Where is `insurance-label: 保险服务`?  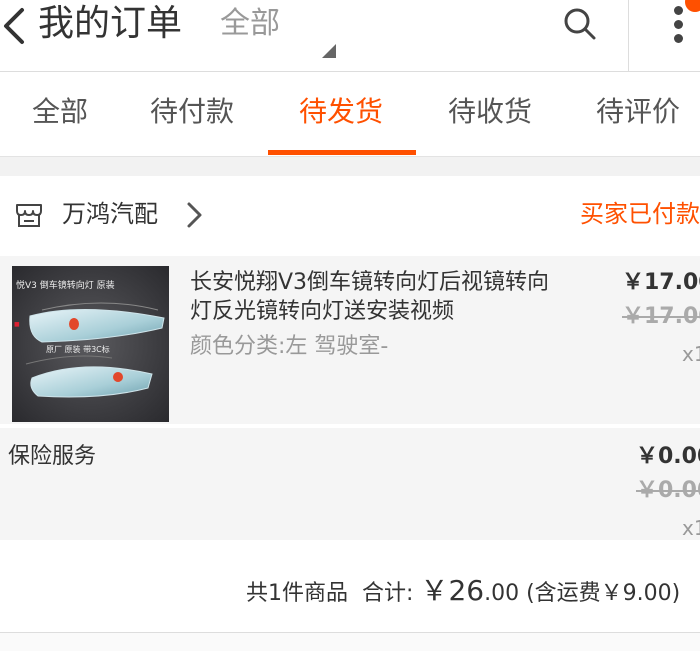 insurance-label: 保险服务 is located at coordinates (52, 456).